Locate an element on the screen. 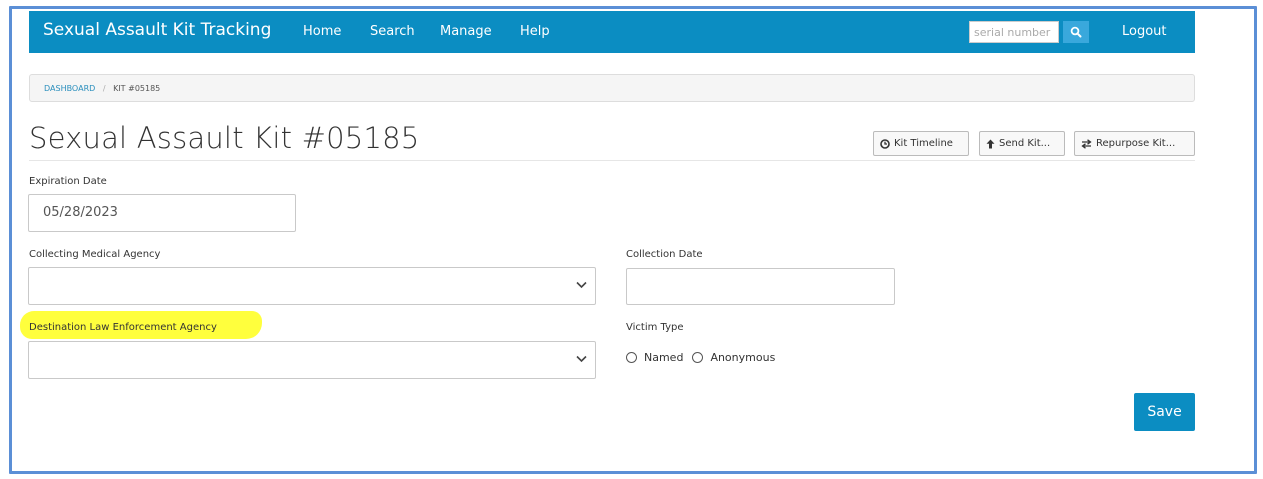  save-button: Save is located at coordinates (1164, 412).